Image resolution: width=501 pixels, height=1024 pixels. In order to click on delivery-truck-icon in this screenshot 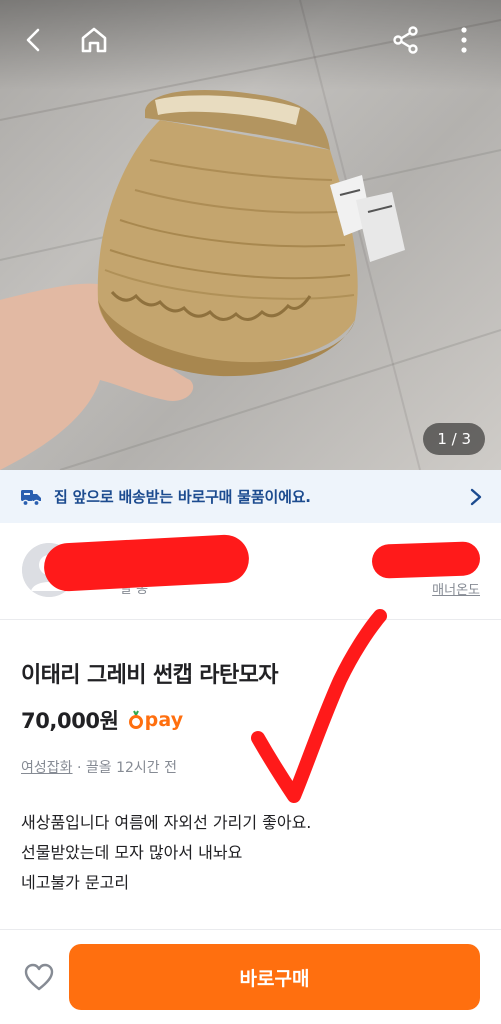, I will do `click(31, 497)`.